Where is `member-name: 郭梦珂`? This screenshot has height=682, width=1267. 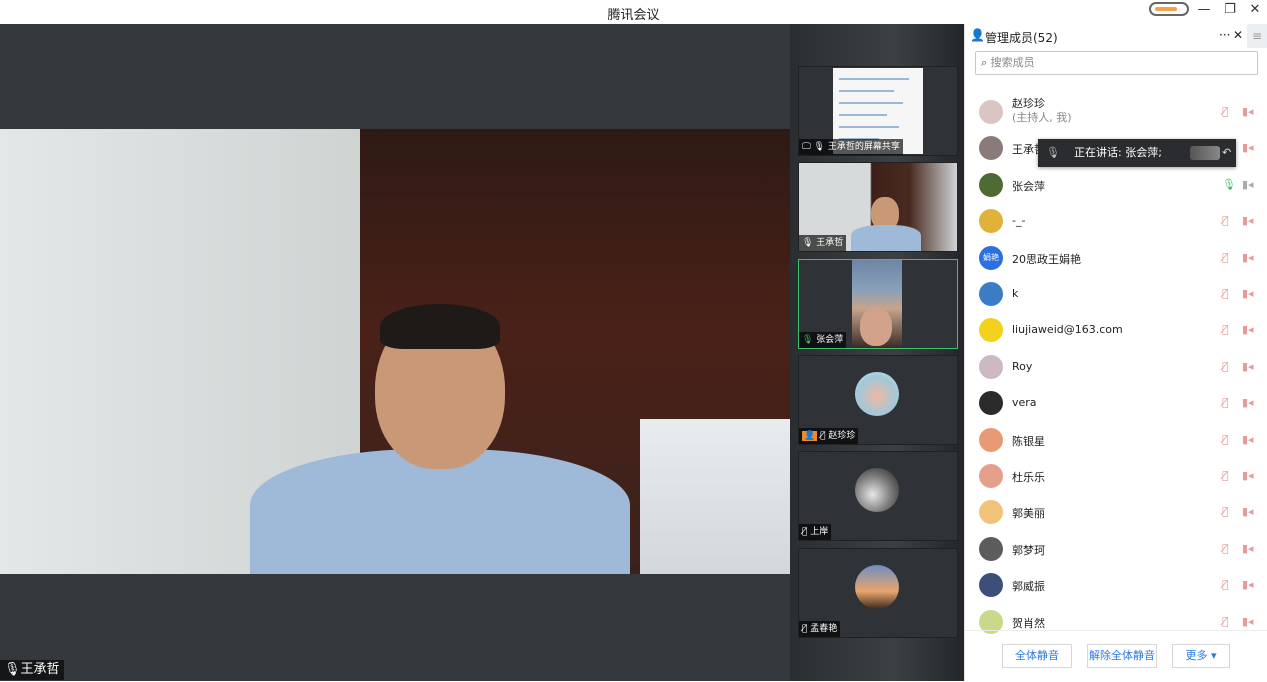
member-name: 郭梦珂 is located at coordinates (1028, 550).